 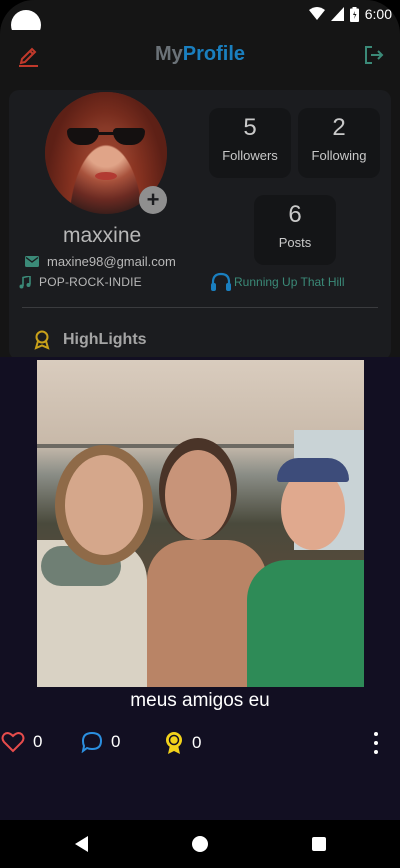 I want to click on more-options-button, so click(x=376, y=743).